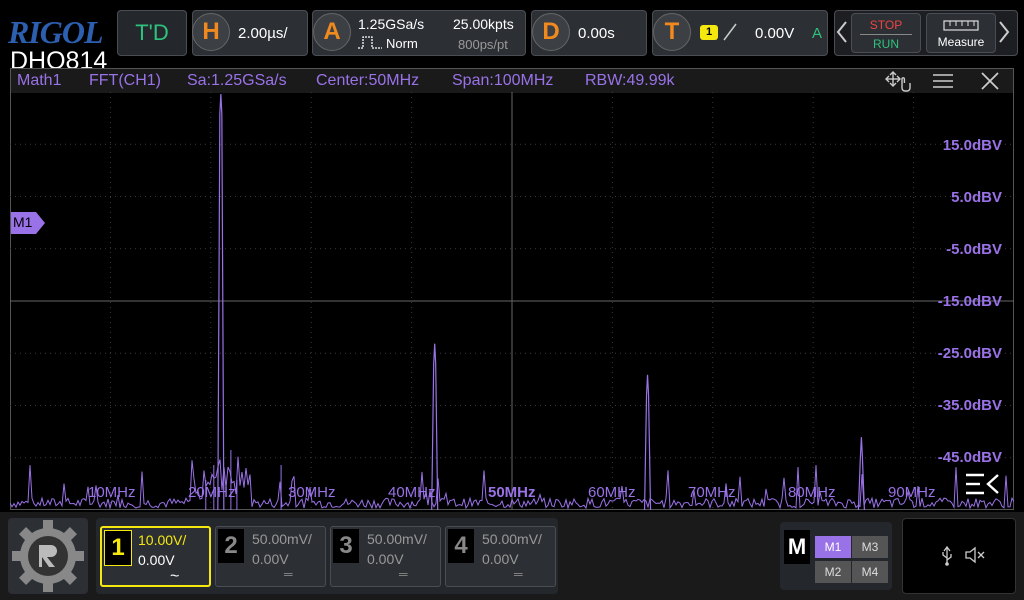 Image resolution: width=1024 pixels, height=600 pixels. What do you see at coordinates (961, 33) in the screenshot?
I see `measure-button: Measure` at bounding box center [961, 33].